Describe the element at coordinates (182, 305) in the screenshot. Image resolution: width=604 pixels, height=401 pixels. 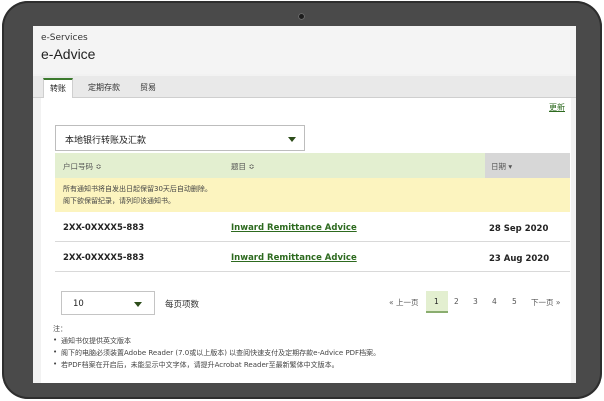
I see `items-per-page-label: 每页项数` at that location.